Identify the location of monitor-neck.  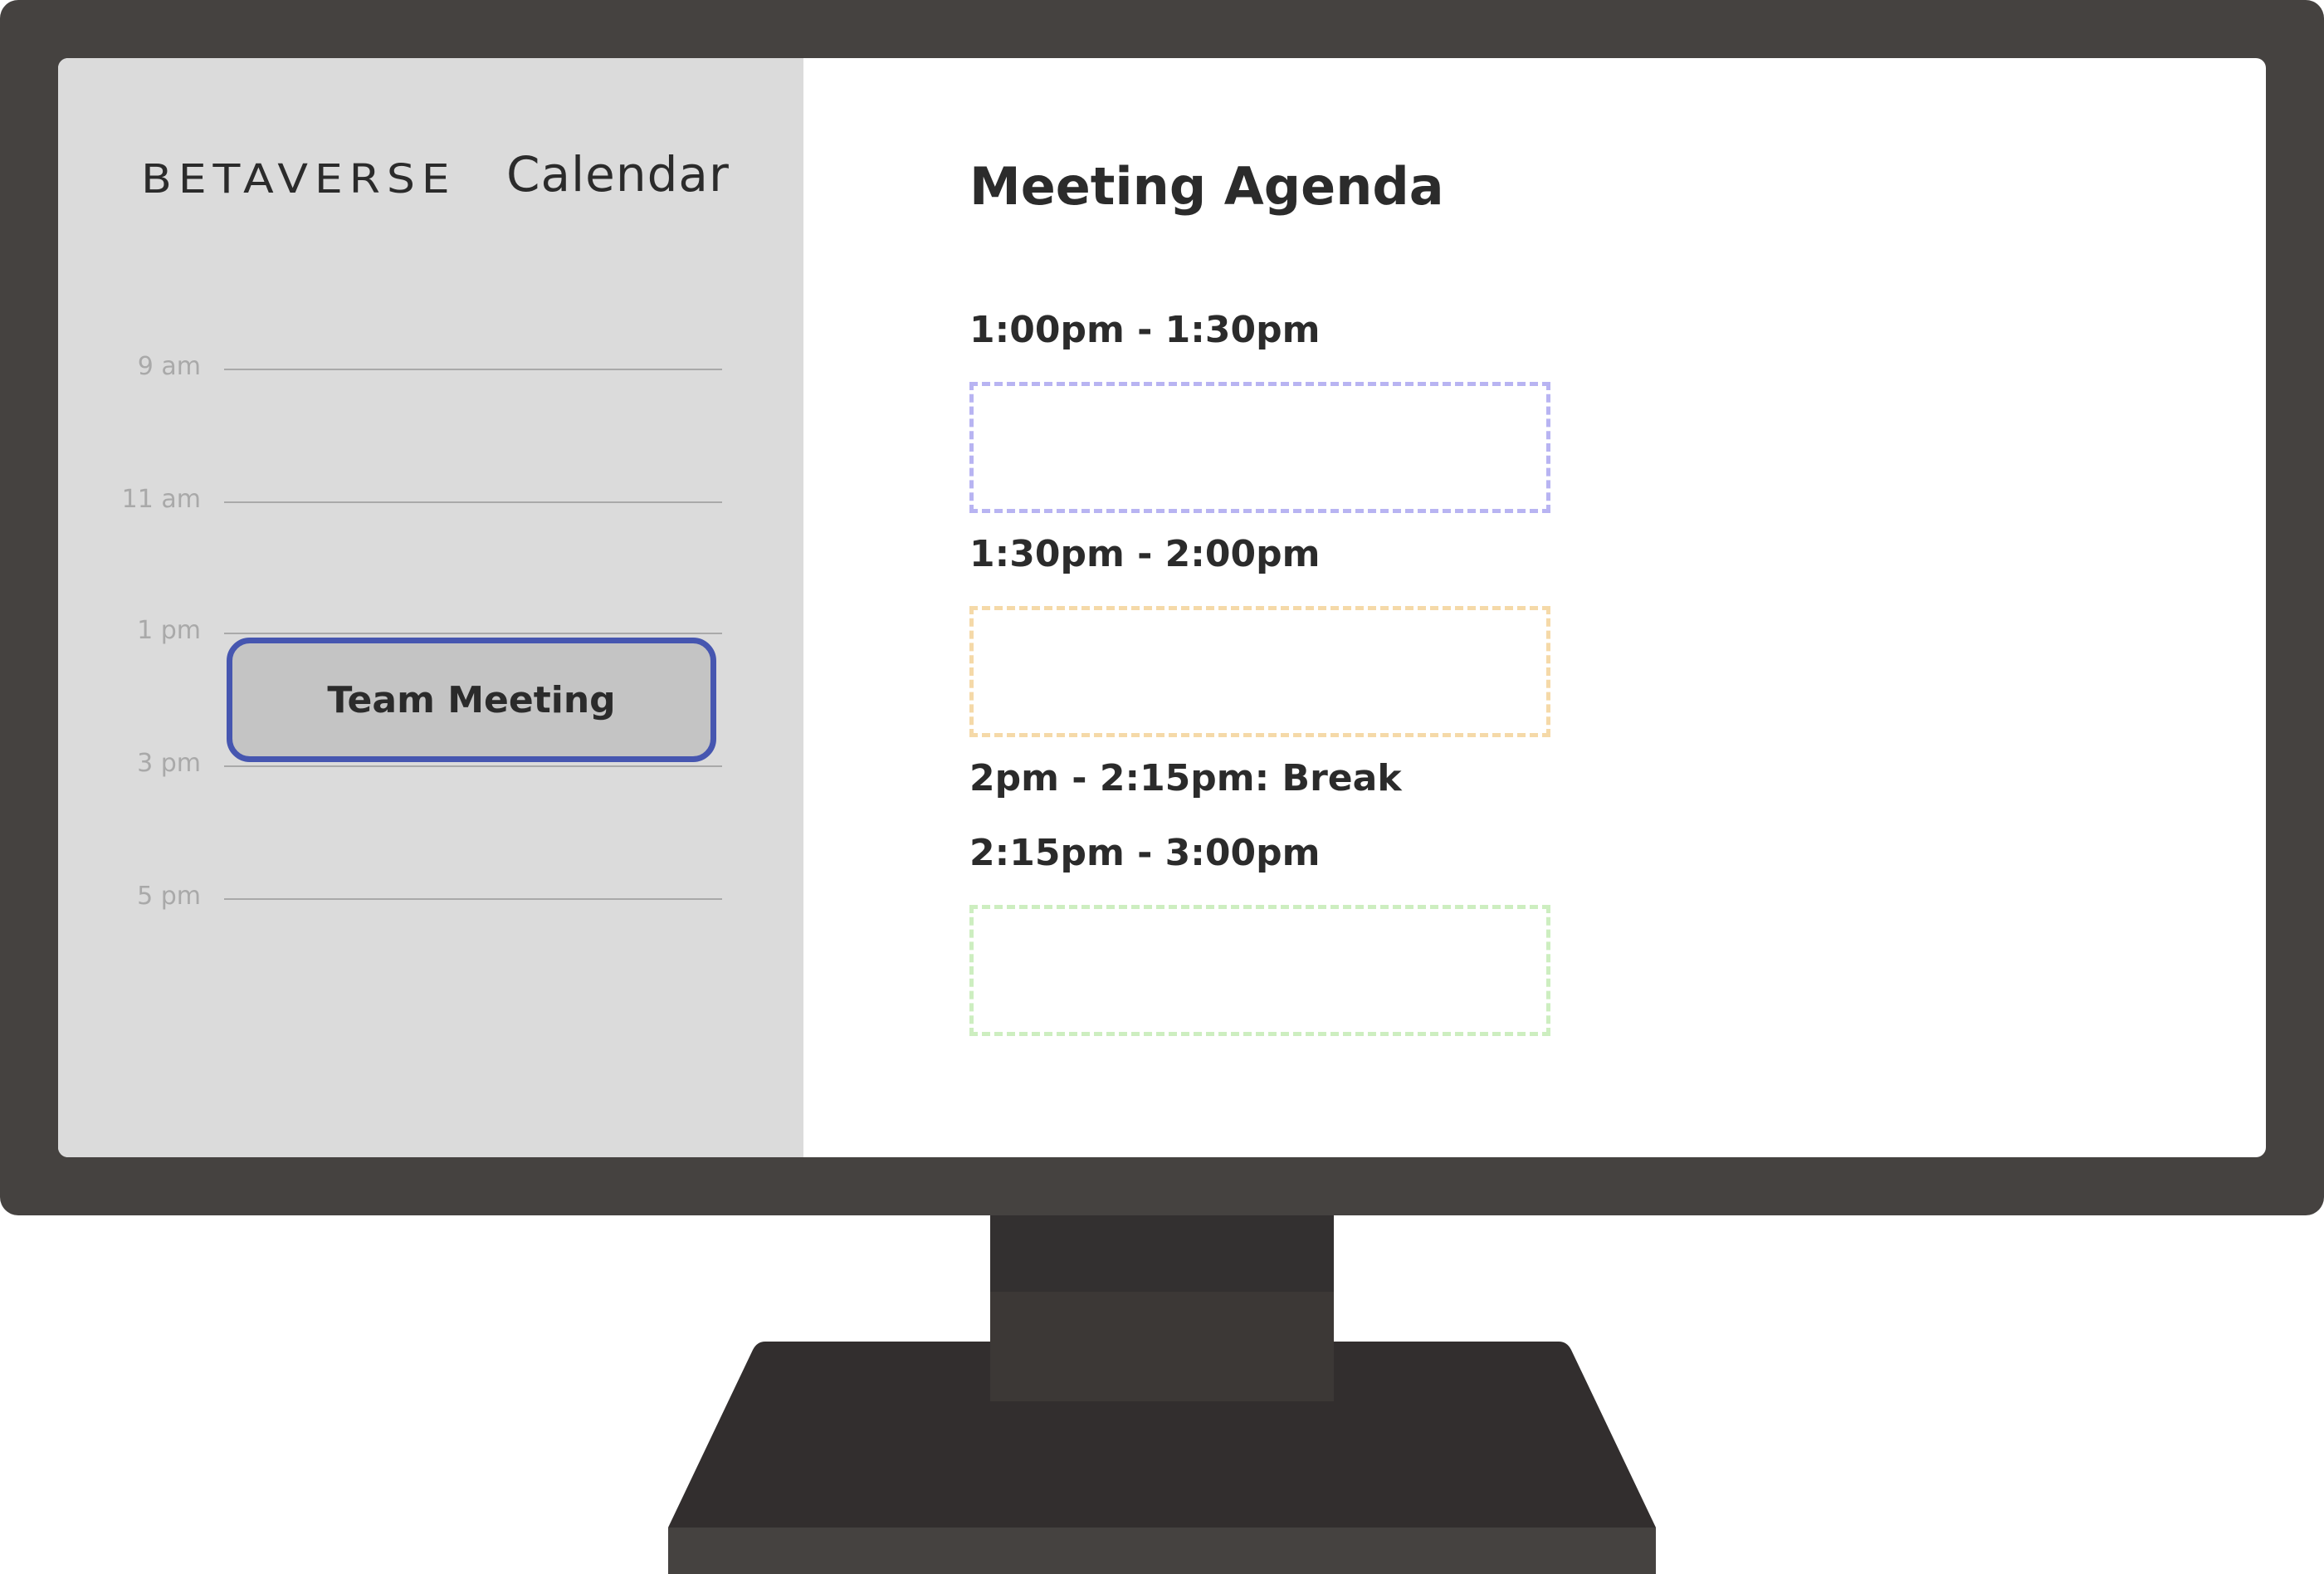
(1162, 1253).